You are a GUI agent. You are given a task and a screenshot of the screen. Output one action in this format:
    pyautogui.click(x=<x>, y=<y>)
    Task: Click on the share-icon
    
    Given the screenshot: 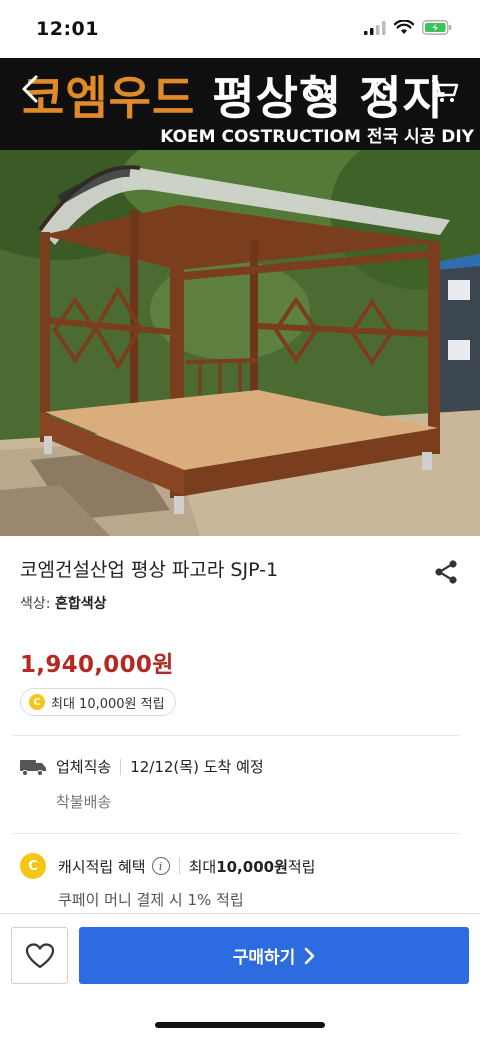 What is the action you would take?
    pyautogui.click(x=446, y=572)
    